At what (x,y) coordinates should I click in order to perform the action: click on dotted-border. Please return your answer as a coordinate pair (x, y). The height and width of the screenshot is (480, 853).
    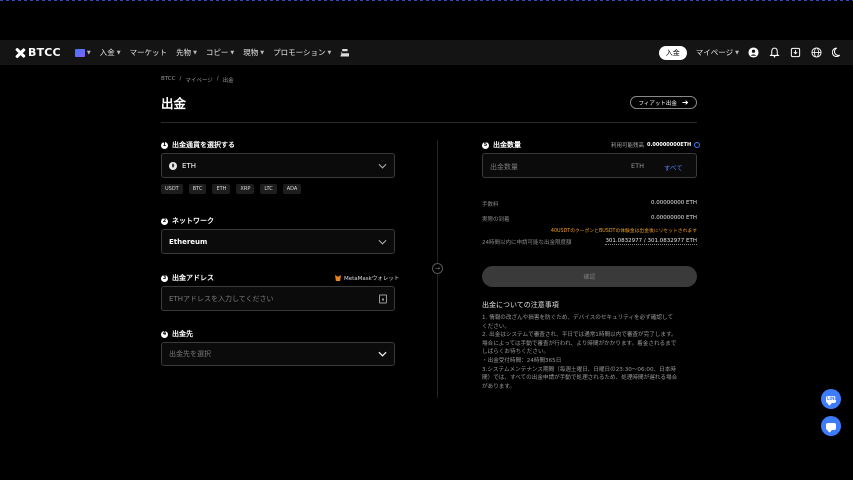
    Looking at the image, I should click on (426, 0).